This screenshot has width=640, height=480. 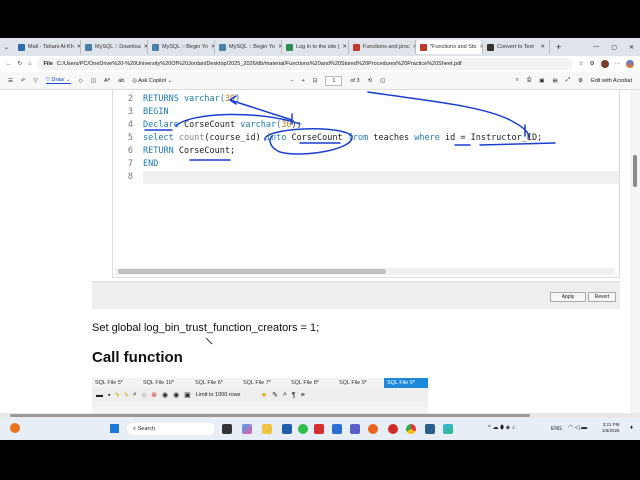 What do you see at coordinates (226, 395) in the screenshot?
I see `limit-rows-select: Limit to 1000 rows` at bounding box center [226, 395].